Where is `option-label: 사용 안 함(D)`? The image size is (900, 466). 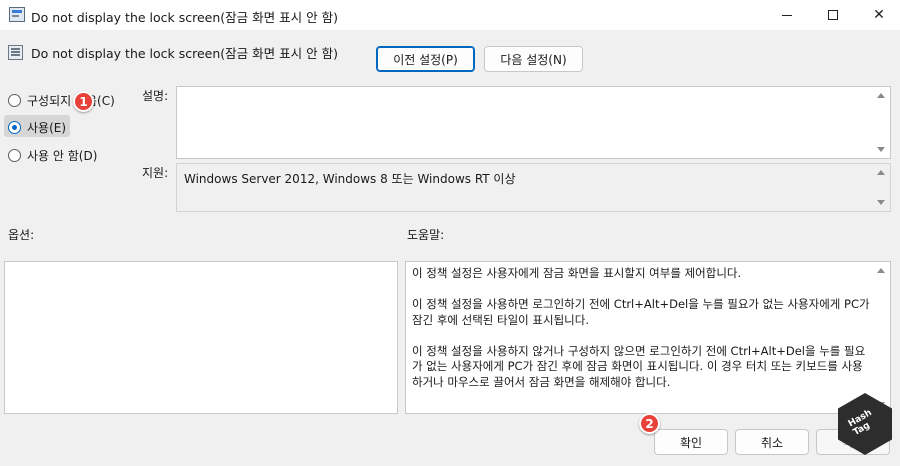
option-label: 사용 안 함(D) is located at coordinates (62, 156).